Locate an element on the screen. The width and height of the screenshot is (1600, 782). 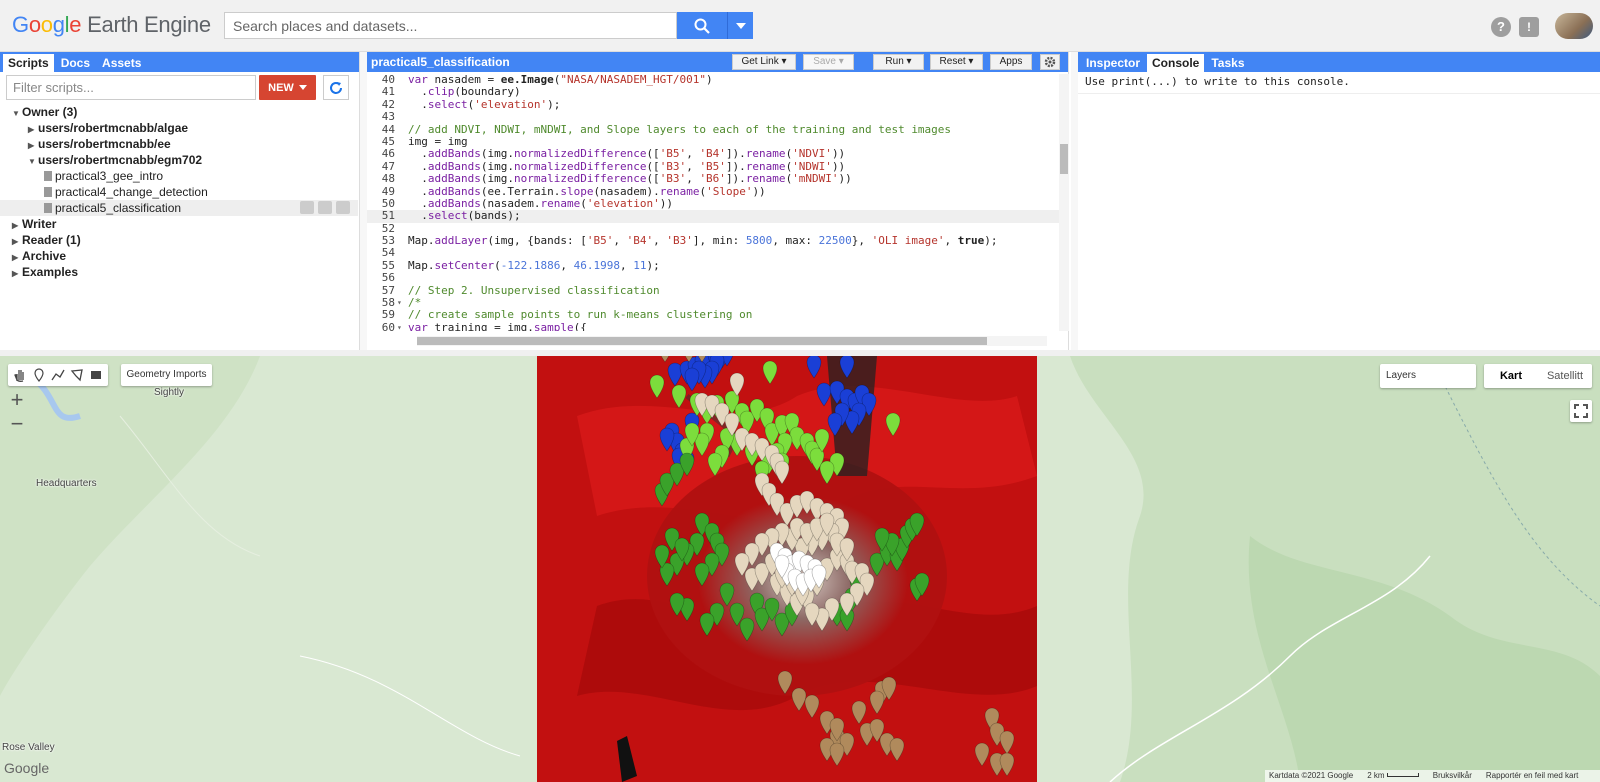
filter-scripts-box is located at coordinates (131, 87).